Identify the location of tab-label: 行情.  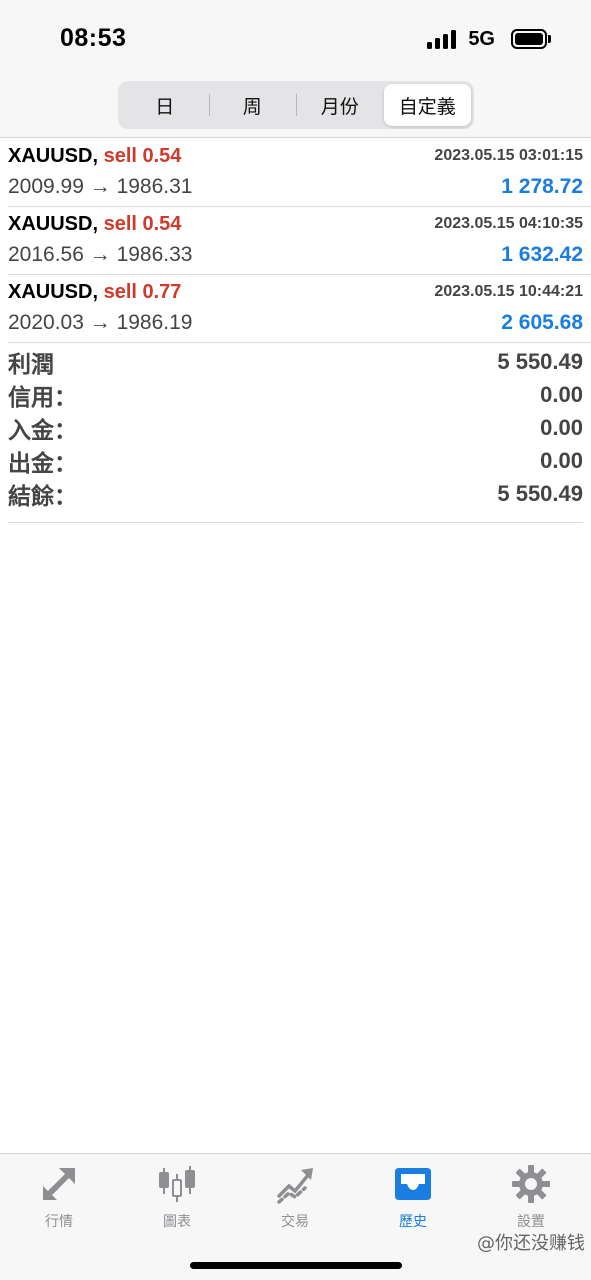
(59, 1221).